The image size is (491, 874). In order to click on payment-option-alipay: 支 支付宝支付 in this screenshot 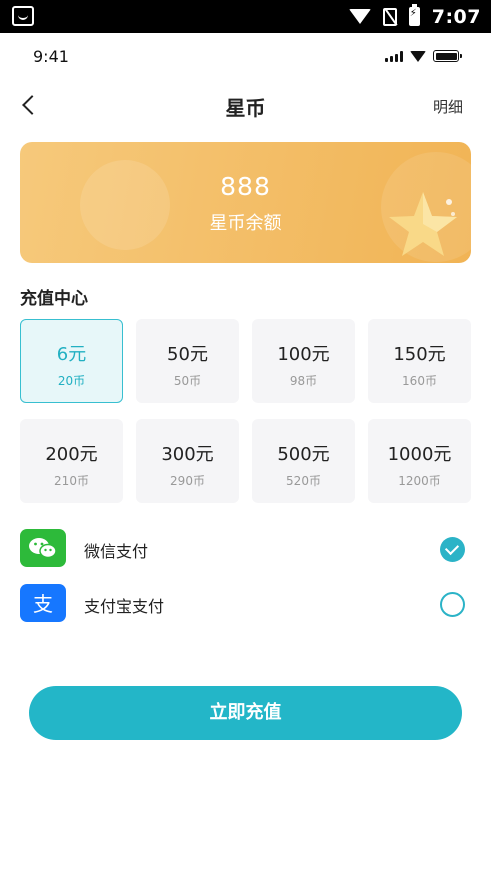, I will do `click(245, 604)`.